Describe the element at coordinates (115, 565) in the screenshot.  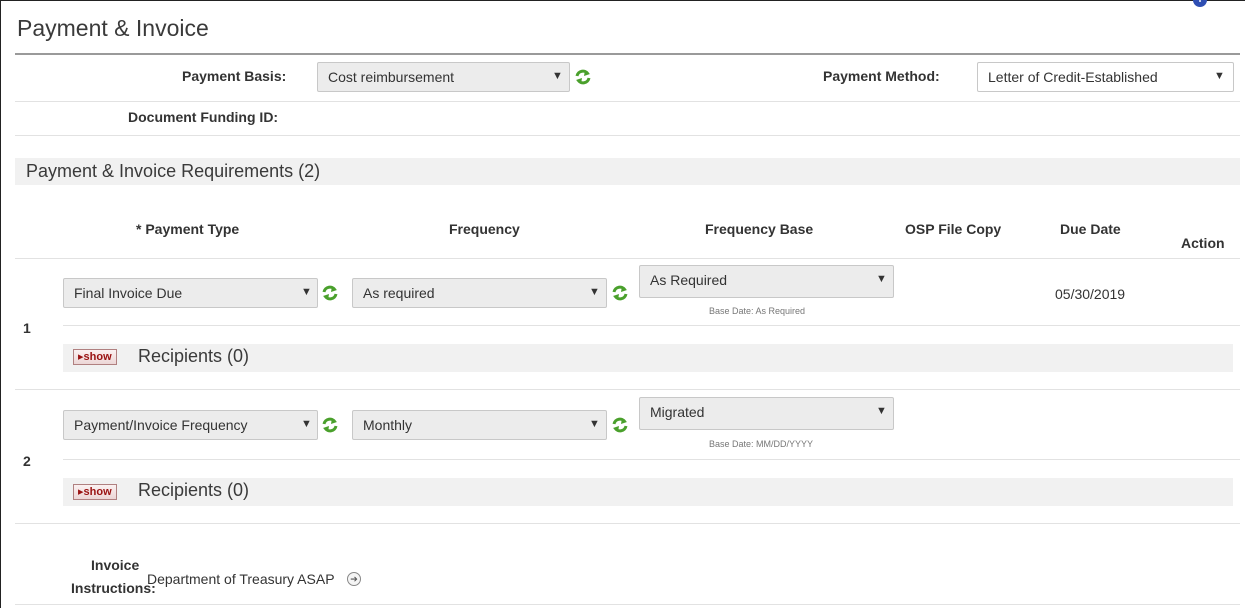
I see `invoice-instructions-label-line1: Invoice` at that location.